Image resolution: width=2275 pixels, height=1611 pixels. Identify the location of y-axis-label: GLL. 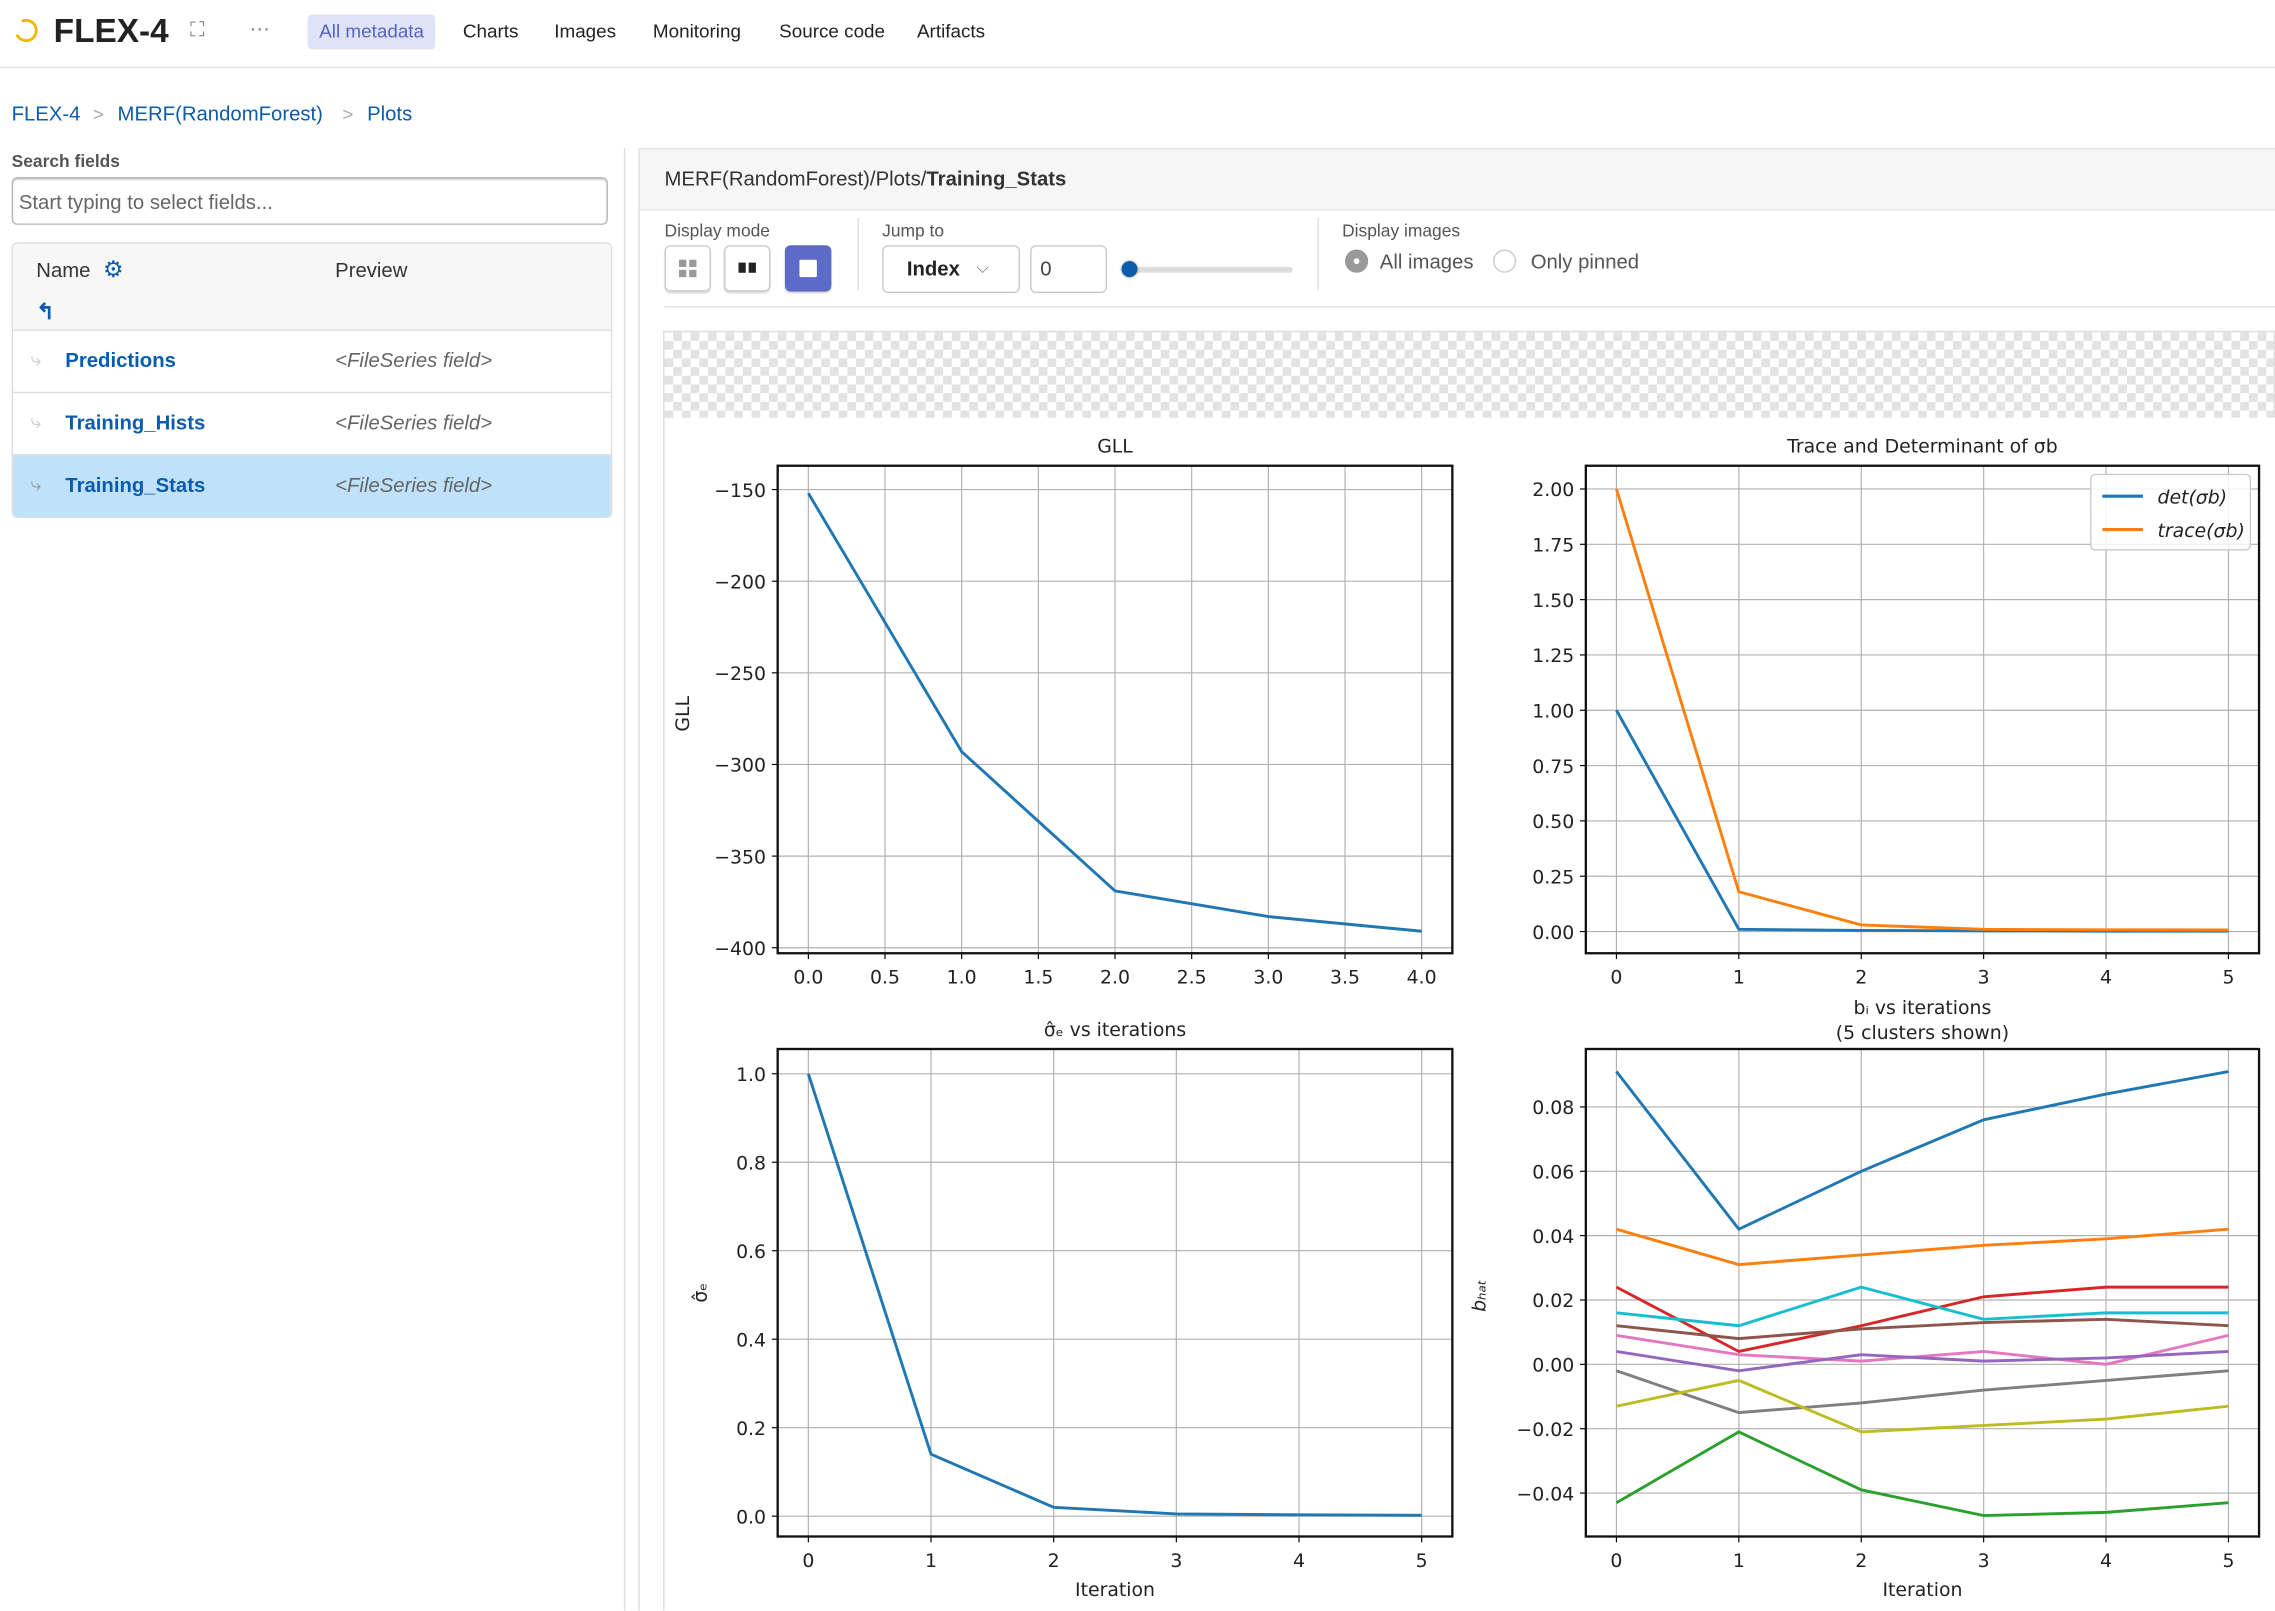
(683, 714).